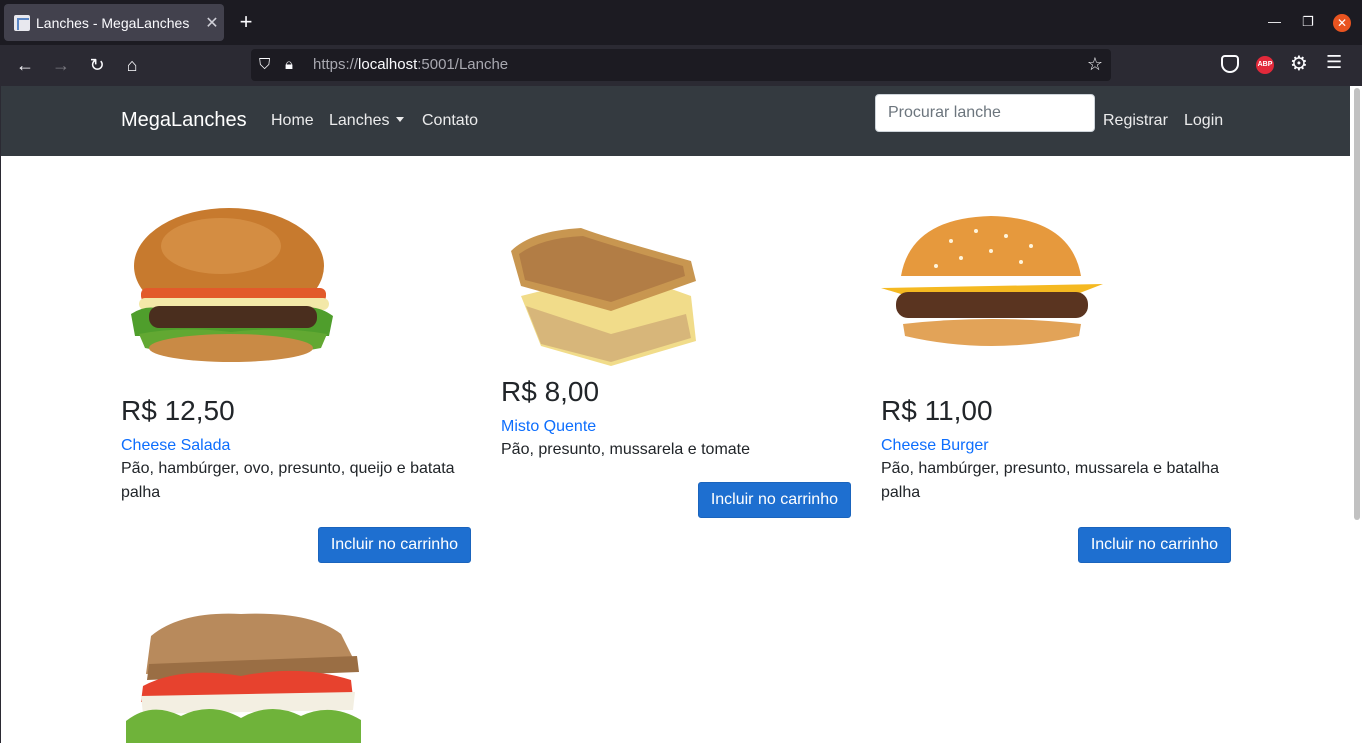 This screenshot has height=743, width=1362. Describe the element at coordinates (359, 120) in the screenshot. I see `nav-lanches-label: Lanches` at that location.